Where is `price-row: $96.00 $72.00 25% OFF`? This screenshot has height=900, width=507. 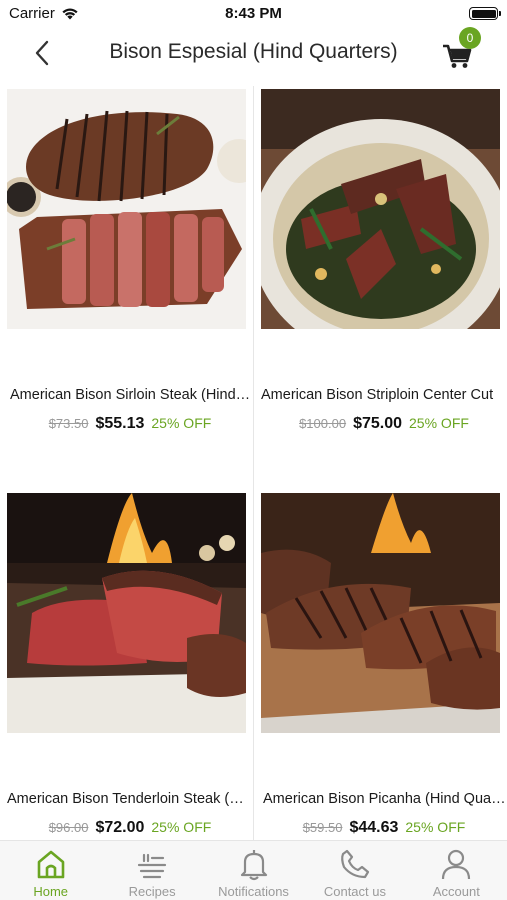
price-row: $96.00 $72.00 25% OFF is located at coordinates (130, 828).